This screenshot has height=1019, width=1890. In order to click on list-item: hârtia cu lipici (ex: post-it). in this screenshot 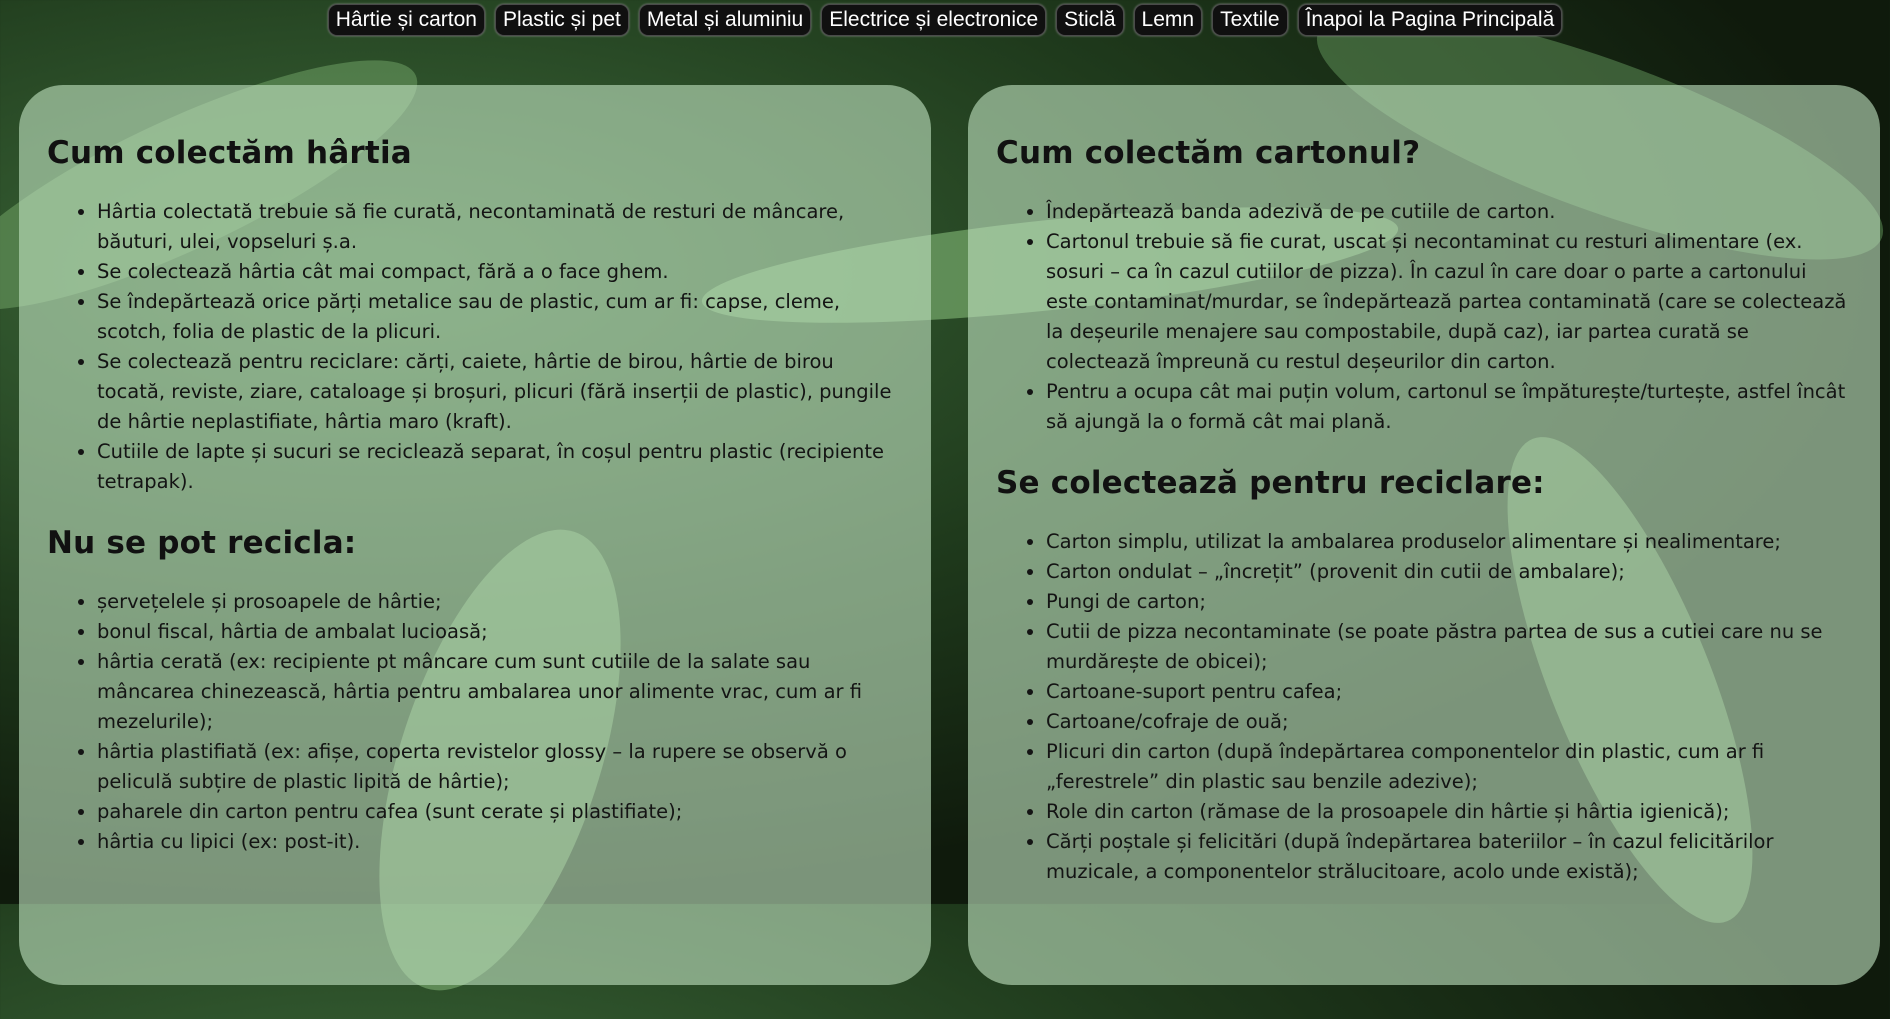, I will do `click(500, 842)`.